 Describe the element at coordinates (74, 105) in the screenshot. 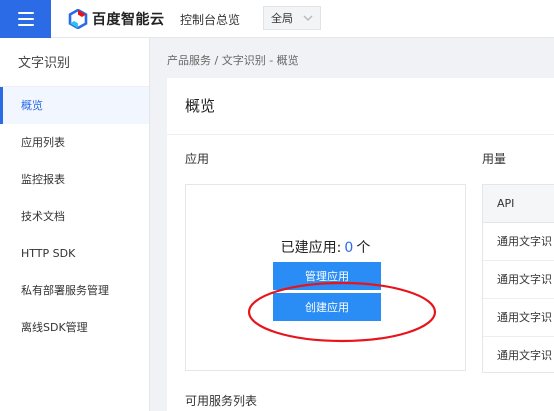

I see `sidebar-item-overview: 概览` at that location.